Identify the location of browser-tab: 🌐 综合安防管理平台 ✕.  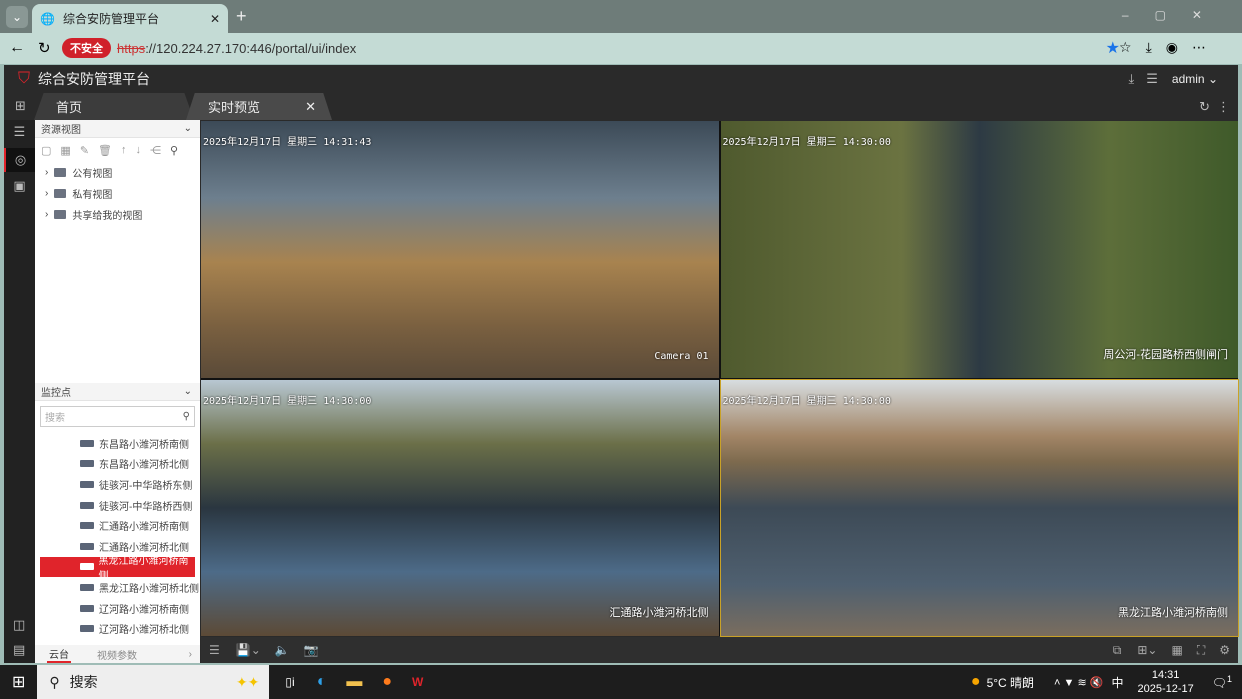
(130, 18).